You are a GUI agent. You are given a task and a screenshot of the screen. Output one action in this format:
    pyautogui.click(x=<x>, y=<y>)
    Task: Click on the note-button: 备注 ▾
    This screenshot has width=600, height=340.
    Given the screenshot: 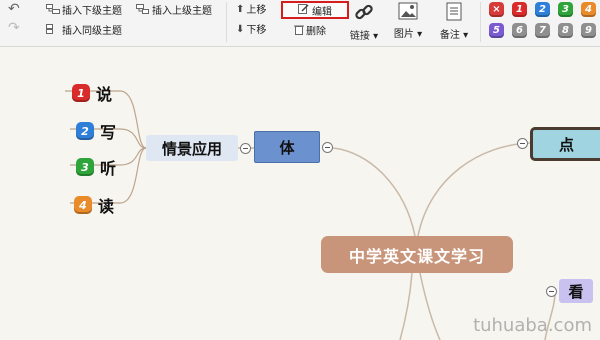 What is the action you would take?
    pyautogui.click(x=454, y=21)
    